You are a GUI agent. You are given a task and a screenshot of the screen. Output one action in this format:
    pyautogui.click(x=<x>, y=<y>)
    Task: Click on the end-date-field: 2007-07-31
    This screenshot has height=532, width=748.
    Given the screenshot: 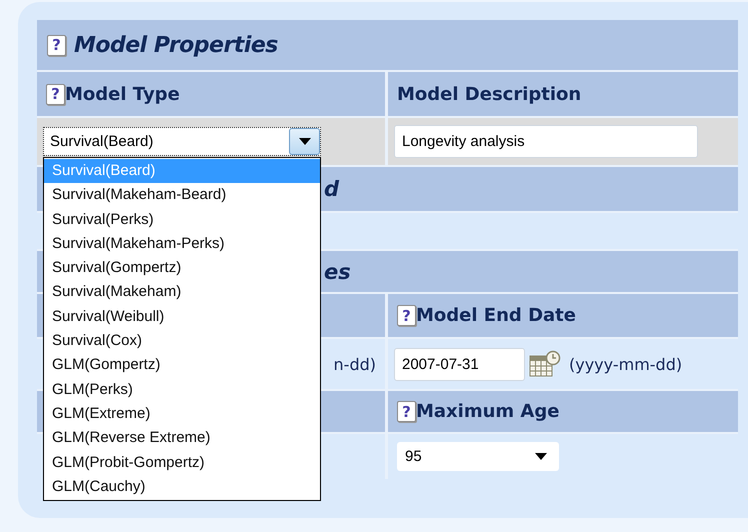 What is the action you would take?
    pyautogui.click(x=459, y=364)
    